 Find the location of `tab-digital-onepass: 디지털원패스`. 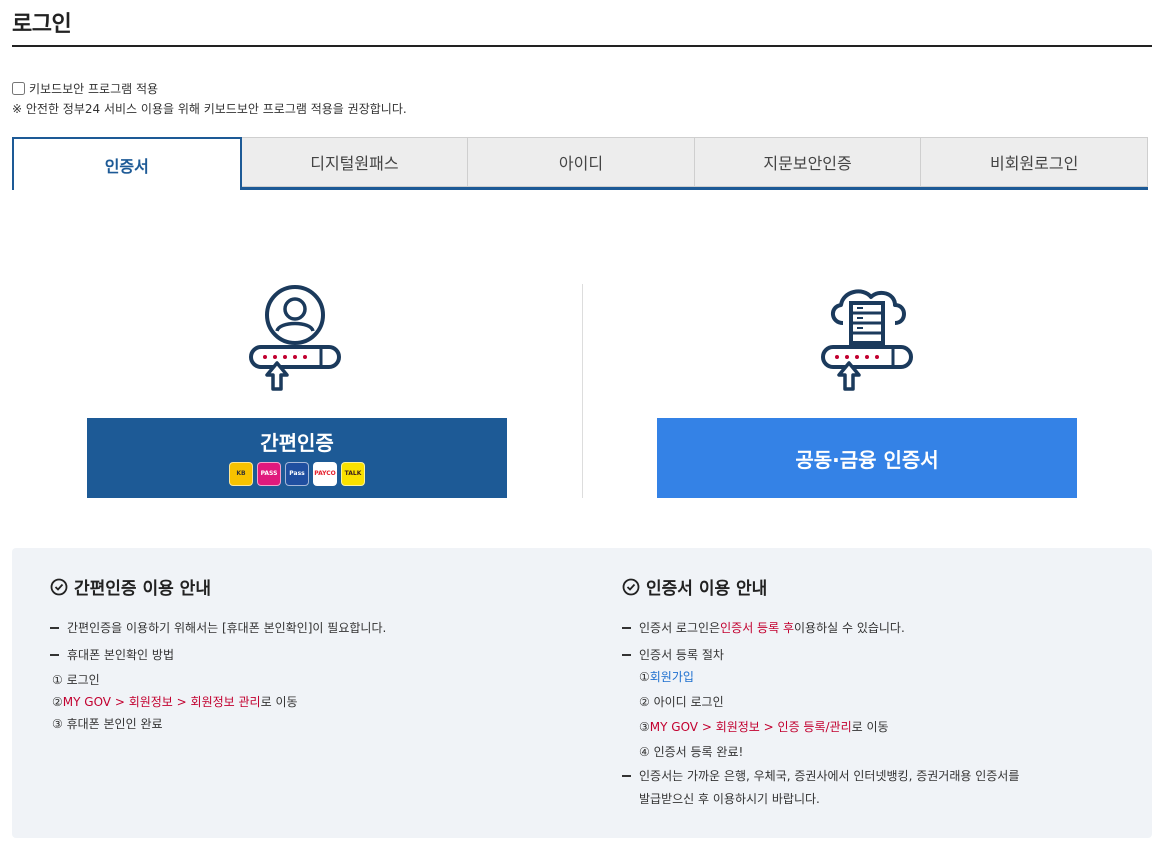

tab-digital-onepass: 디지털원패스 is located at coordinates (355, 162).